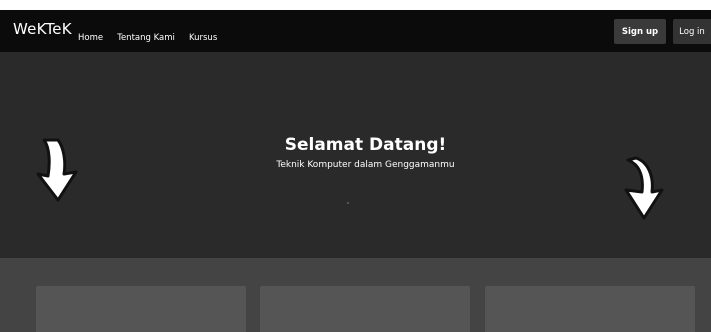 Image resolution: width=711 pixels, height=332 pixels. Describe the element at coordinates (365, 165) in the screenshot. I see `hero-subtitle: Teknik Komputer dalam Genggamanmu` at that location.